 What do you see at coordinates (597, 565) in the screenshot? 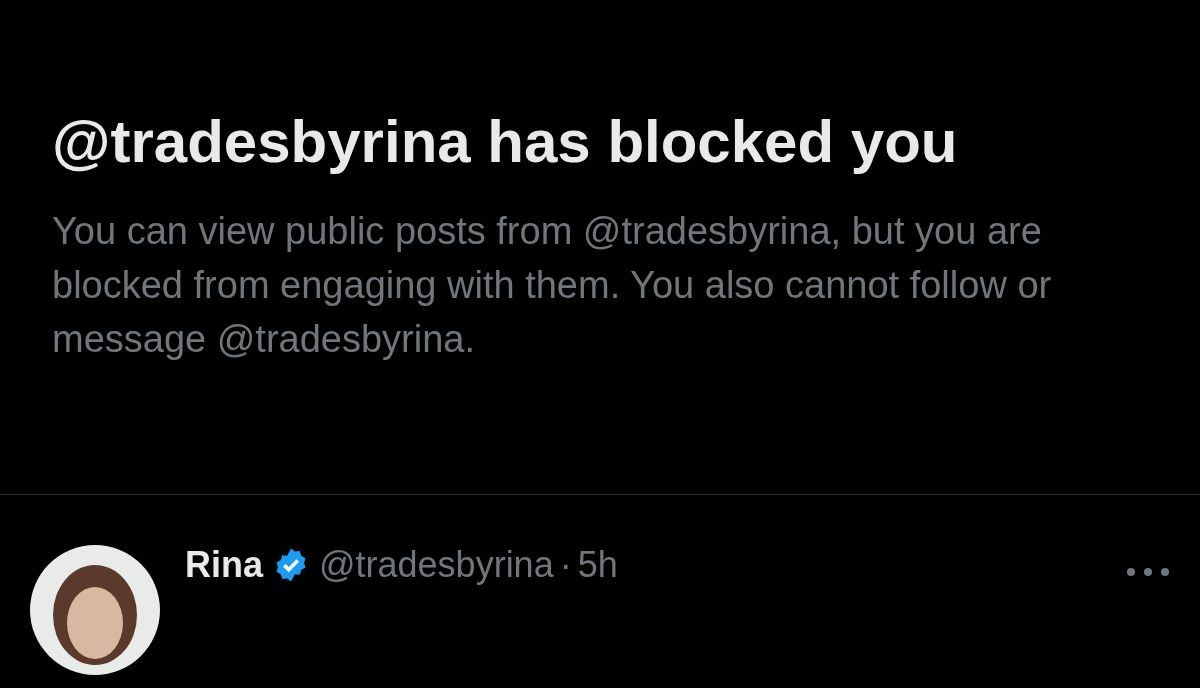
I see `post-time: 5h` at bounding box center [597, 565].